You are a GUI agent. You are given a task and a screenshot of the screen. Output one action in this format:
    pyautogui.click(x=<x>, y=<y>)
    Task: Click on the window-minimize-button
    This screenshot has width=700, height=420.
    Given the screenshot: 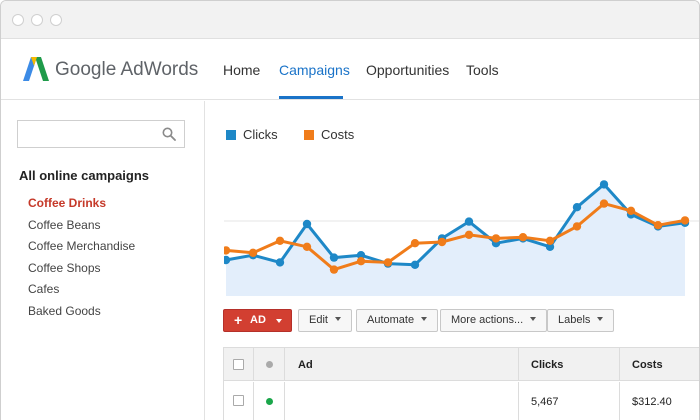 What is the action you would take?
    pyautogui.click(x=37, y=20)
    